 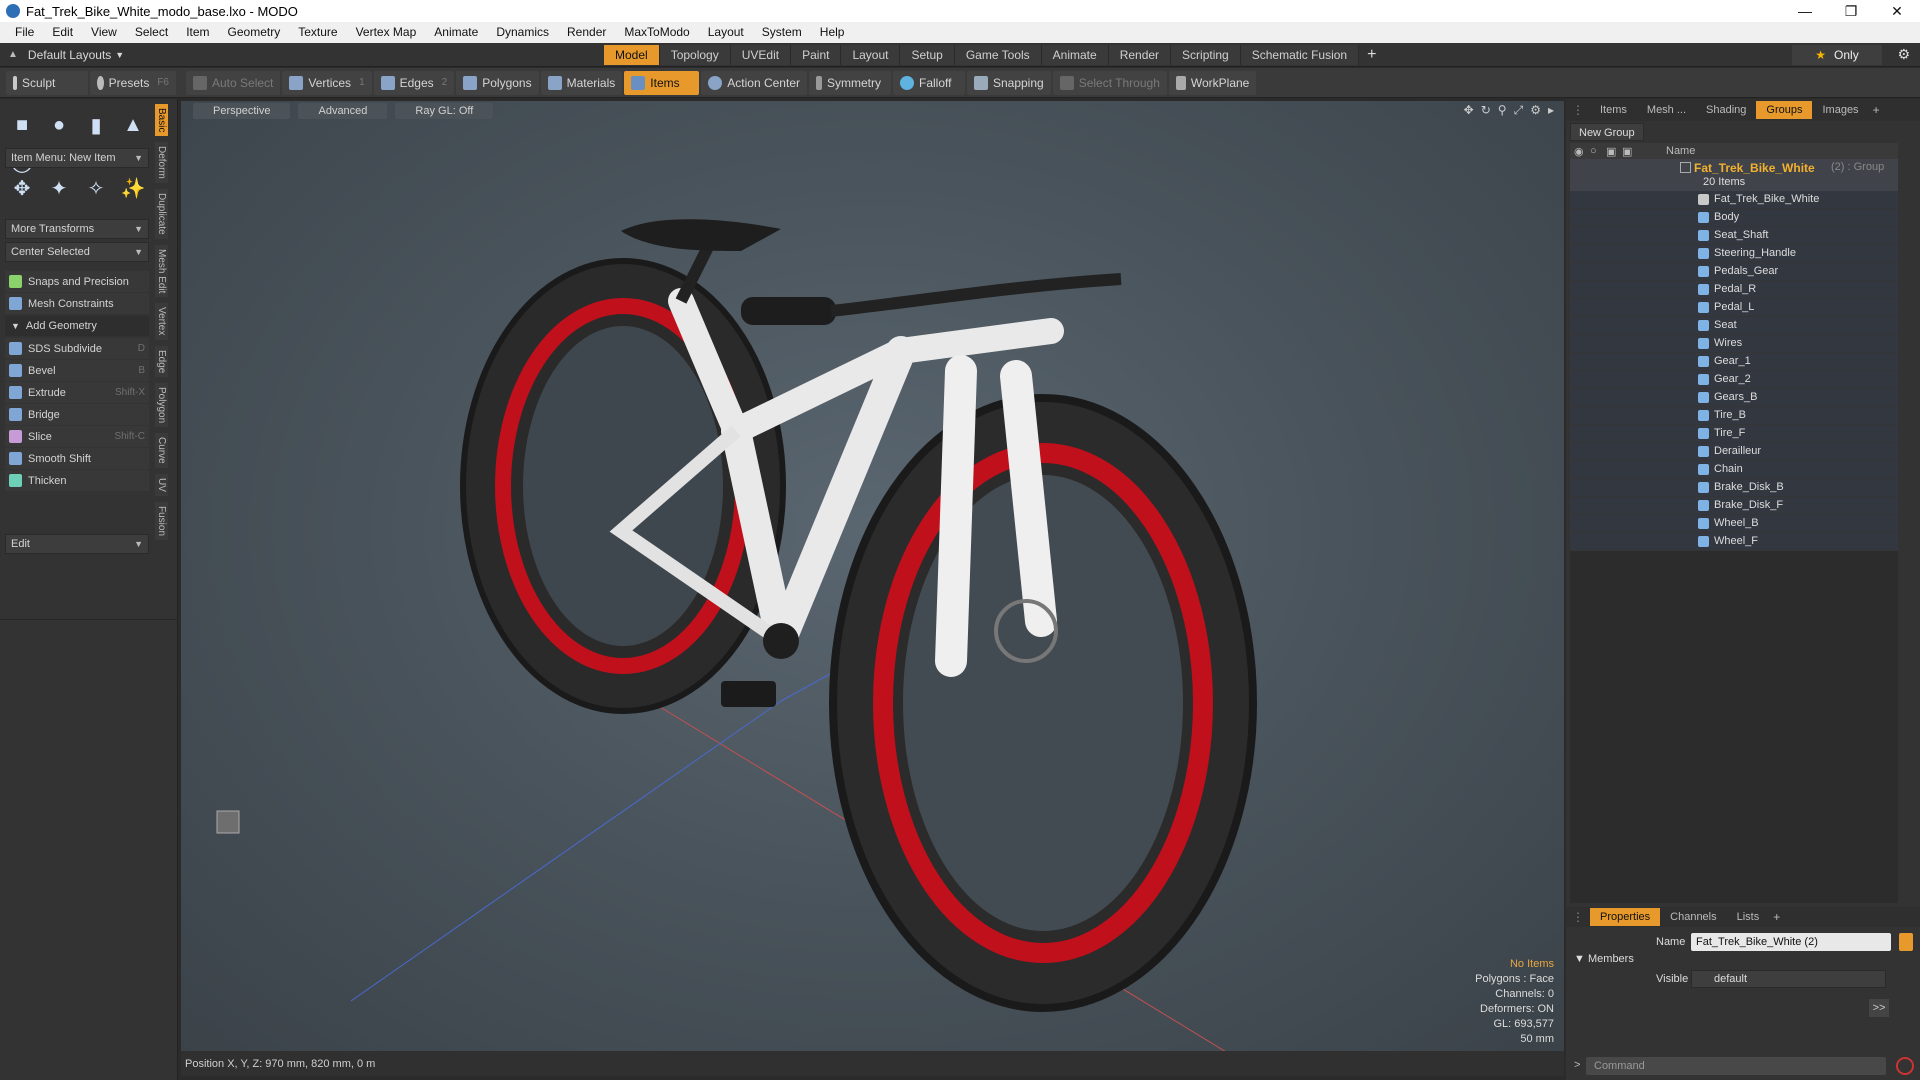 I want to click on tab-game-tools: Game Tools, so click(x=998, y=55).